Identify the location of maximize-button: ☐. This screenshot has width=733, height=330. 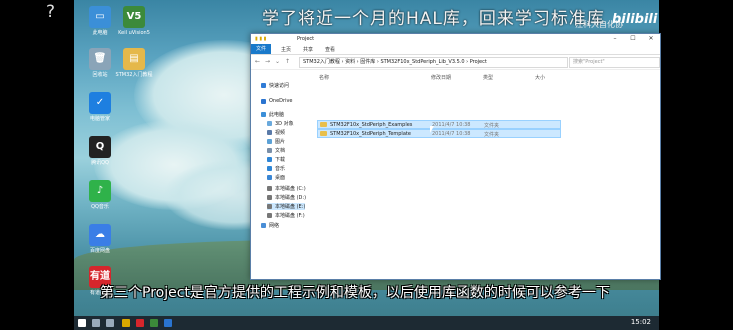
(633, 39).